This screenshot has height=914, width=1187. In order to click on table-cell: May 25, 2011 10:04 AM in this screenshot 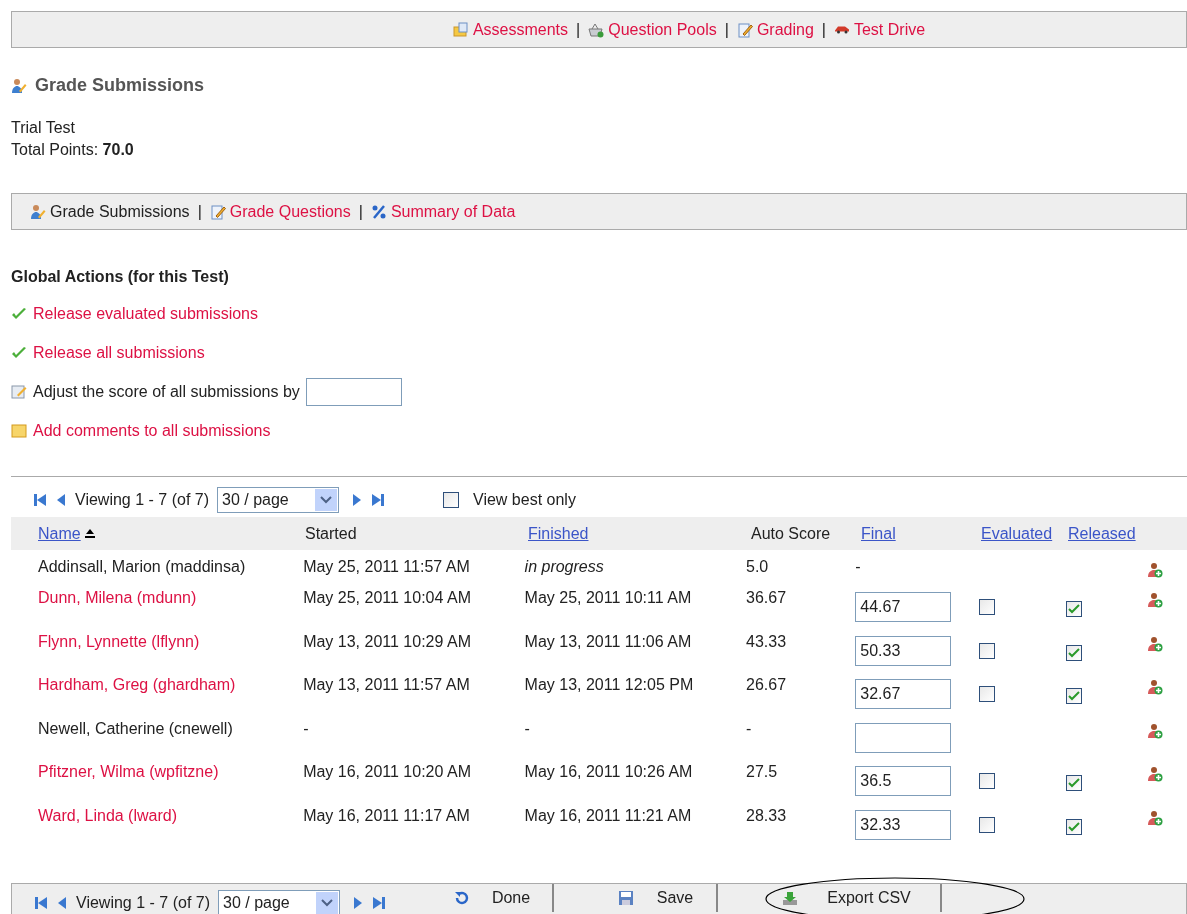, I will do `click(387, 597)`.